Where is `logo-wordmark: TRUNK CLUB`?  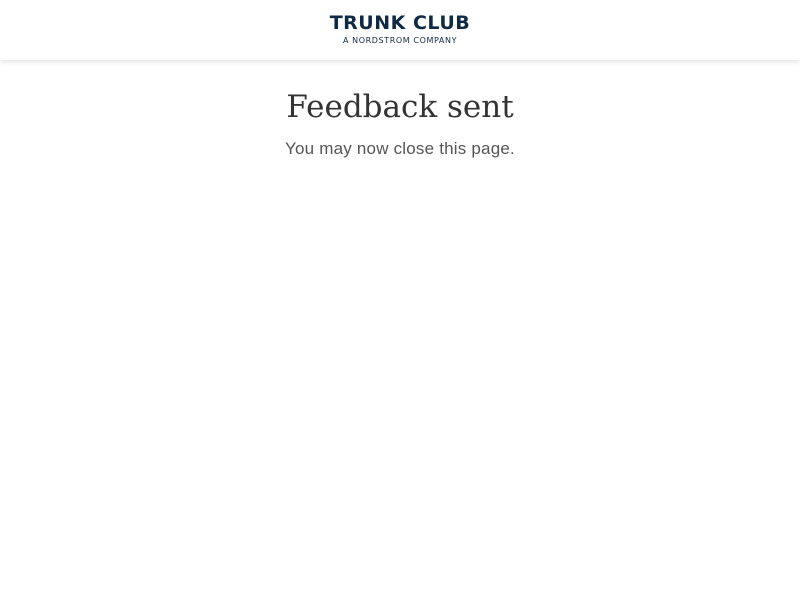
logo-wordmark: TRUNK CLUB is located at coordinates (400, 23).